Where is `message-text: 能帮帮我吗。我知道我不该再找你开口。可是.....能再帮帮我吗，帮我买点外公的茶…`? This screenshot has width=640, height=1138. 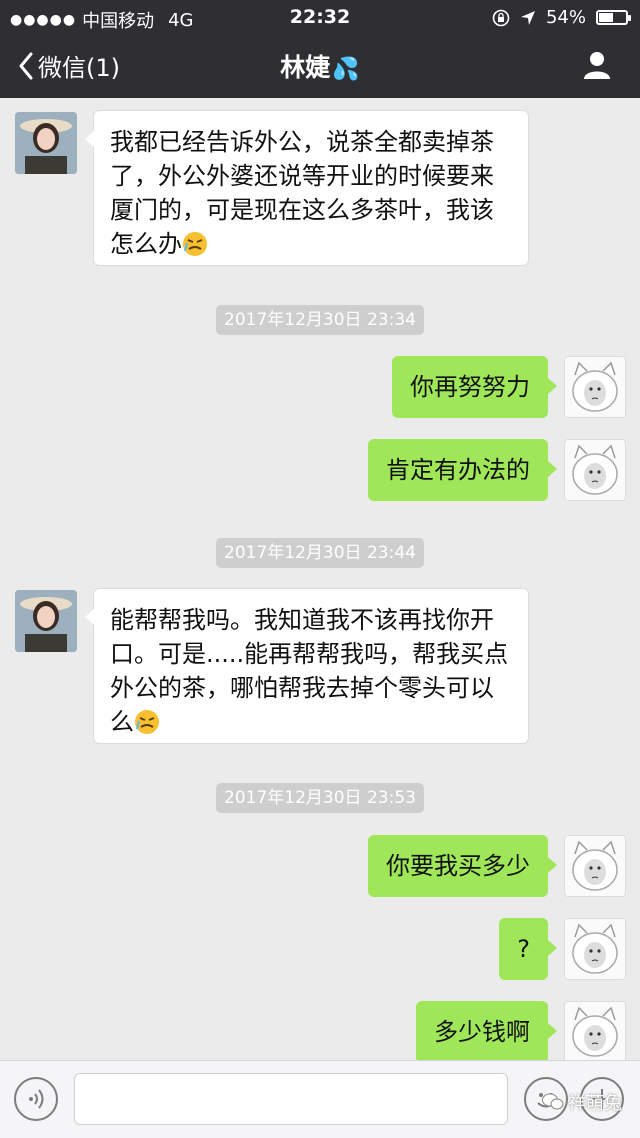
message-text: 能帮帮我吗。我知道我不该再找你开口。可是.....能再帮帮我吗，帮我买点外公的茶… is located at coordinates (309, 671).